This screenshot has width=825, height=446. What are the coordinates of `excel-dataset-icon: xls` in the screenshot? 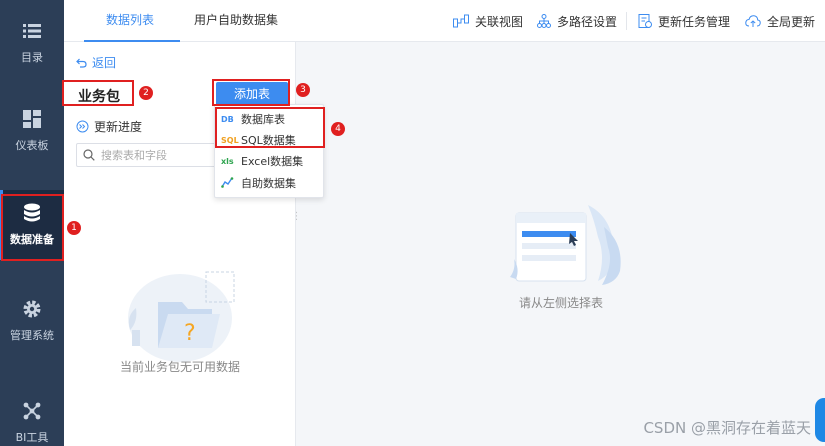 It's located at (227, 161).